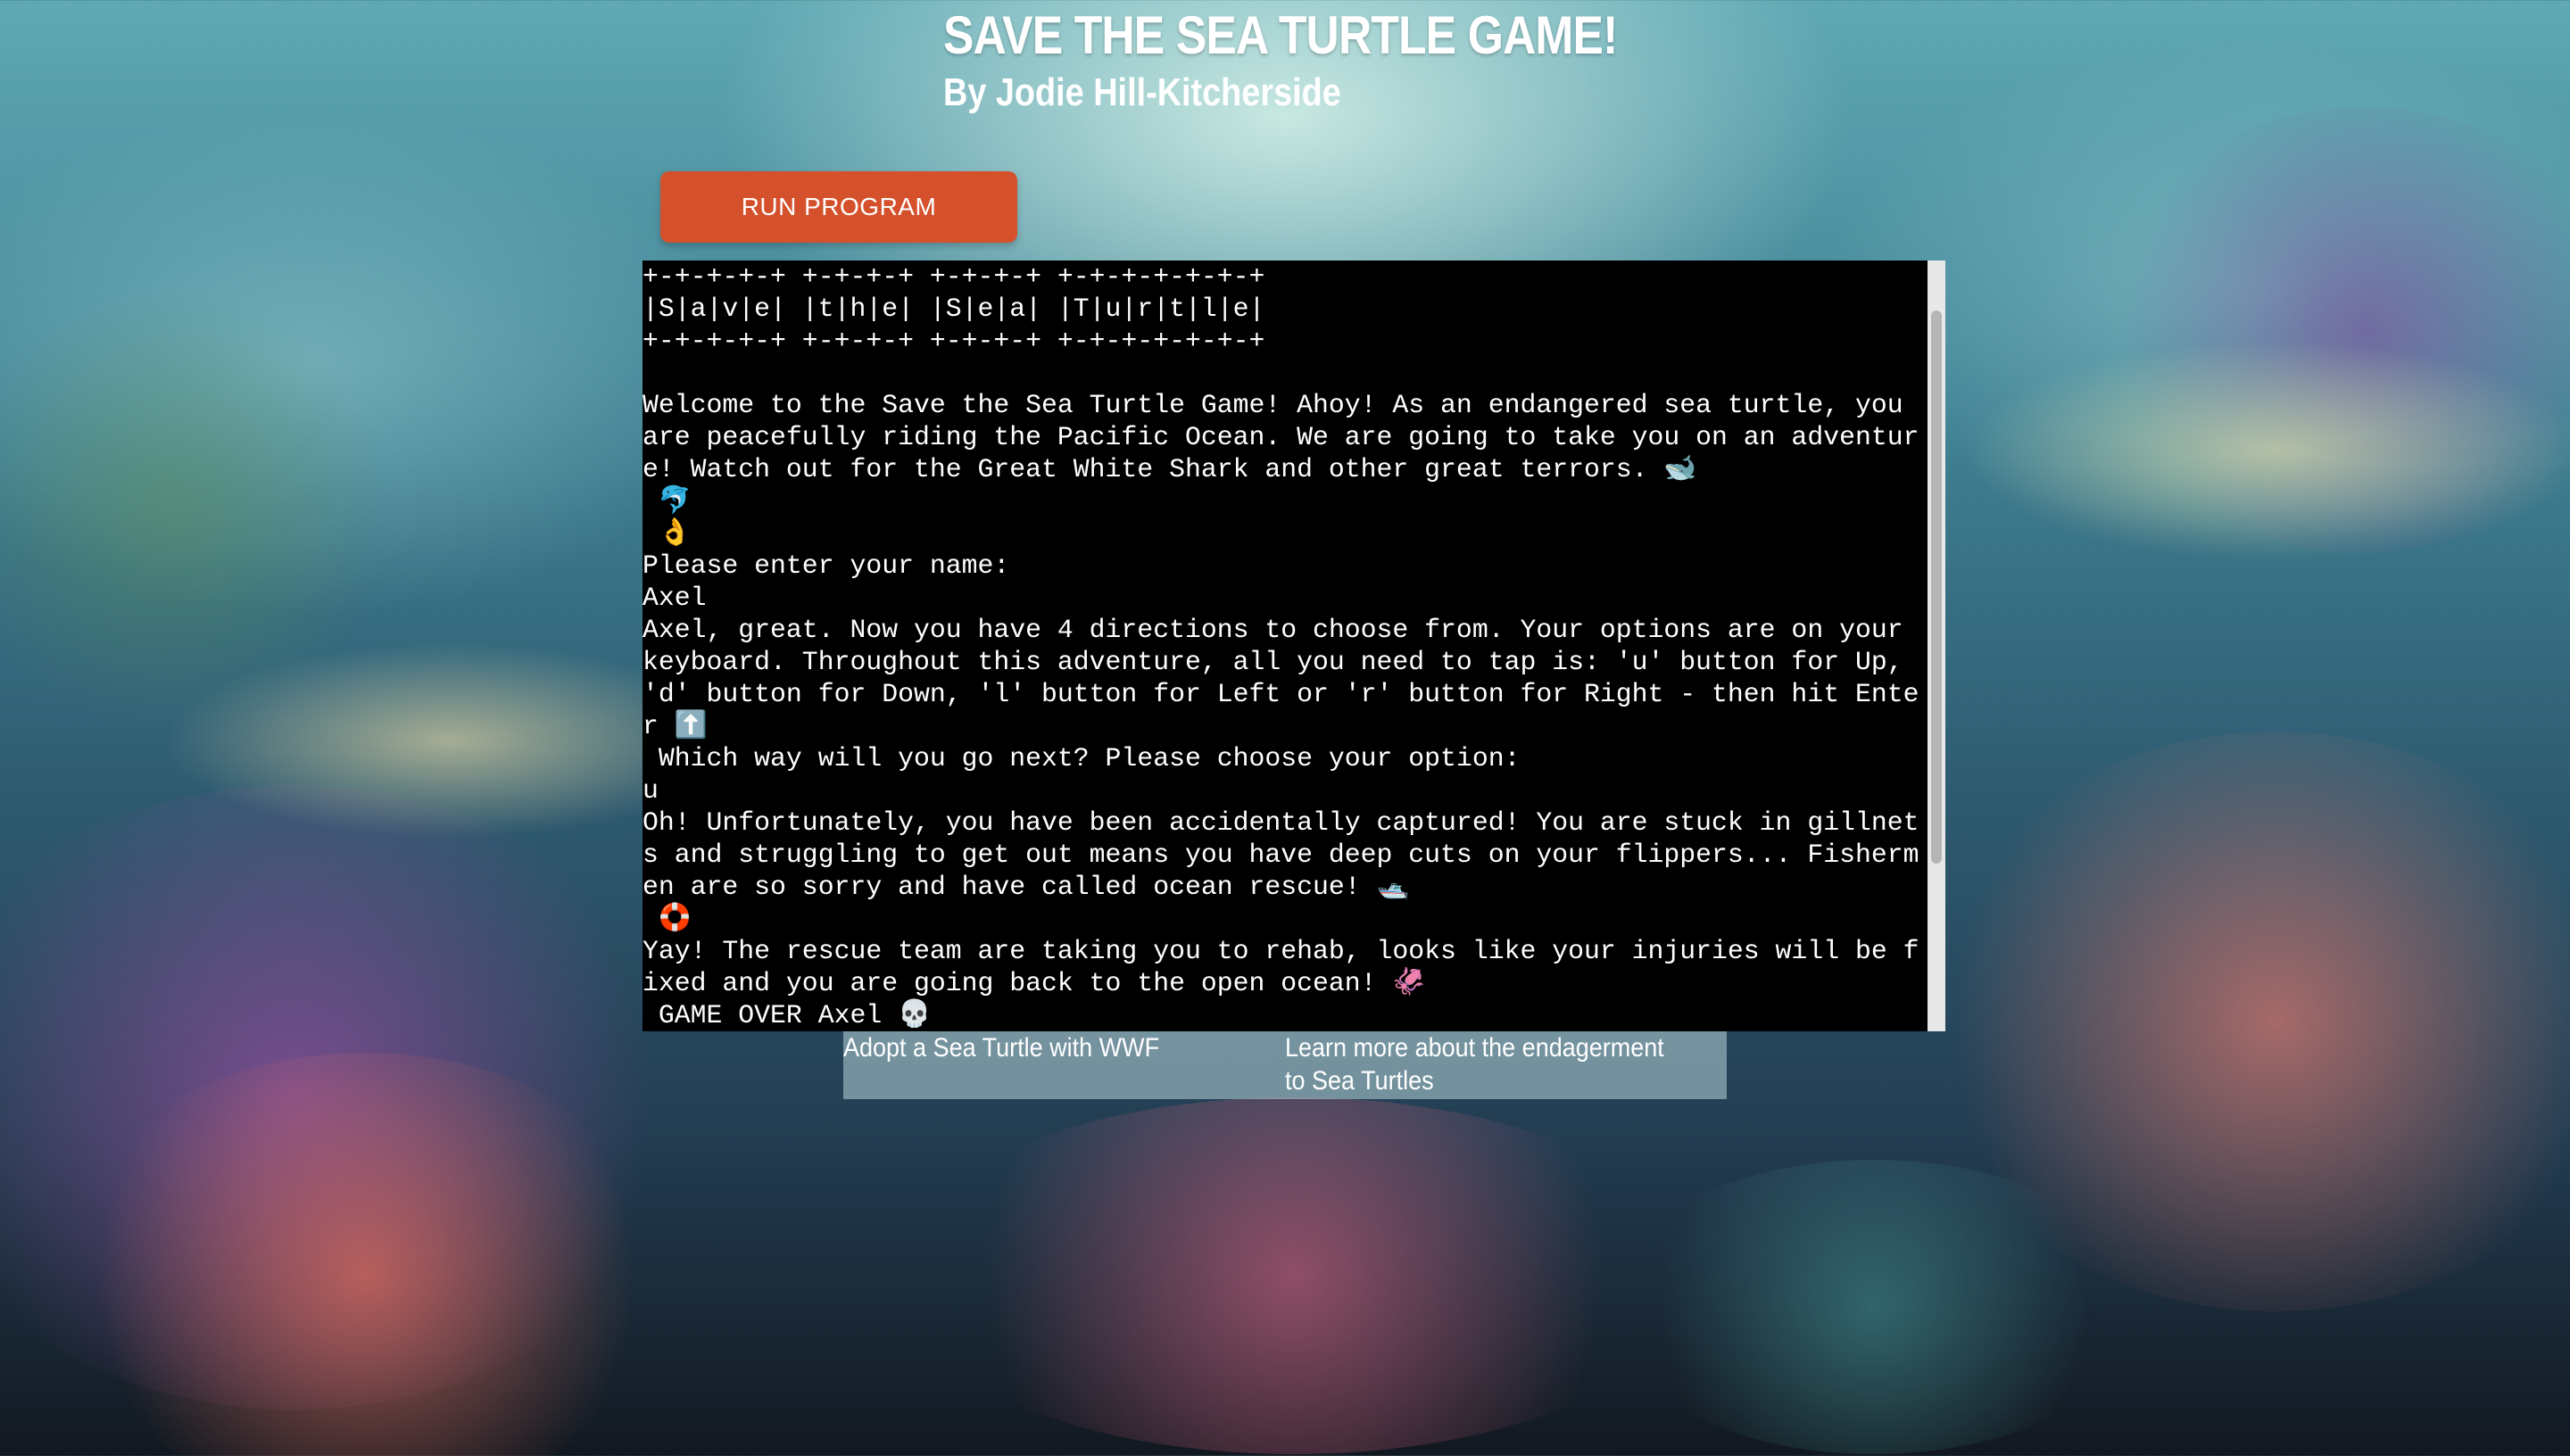 The width and height of the screenshot is (2570, 1456). What do you see at coordinates (650, 790) in the screenshot?
I see `terminal-line: u` at bounding box center [650, 790].